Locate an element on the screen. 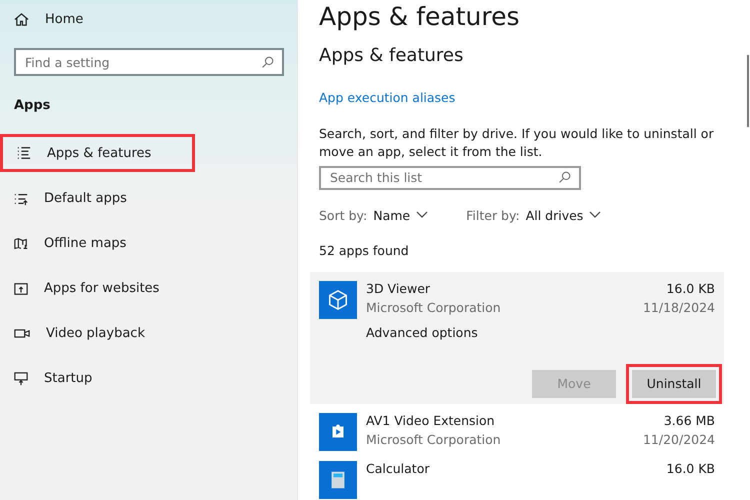 The height and width of the screenshot is (500, 750). app-list-item: AV1 Video Extension 3.66 MB Microsoft Corporation 11/20/2024 is located at coordinates (517, 428).